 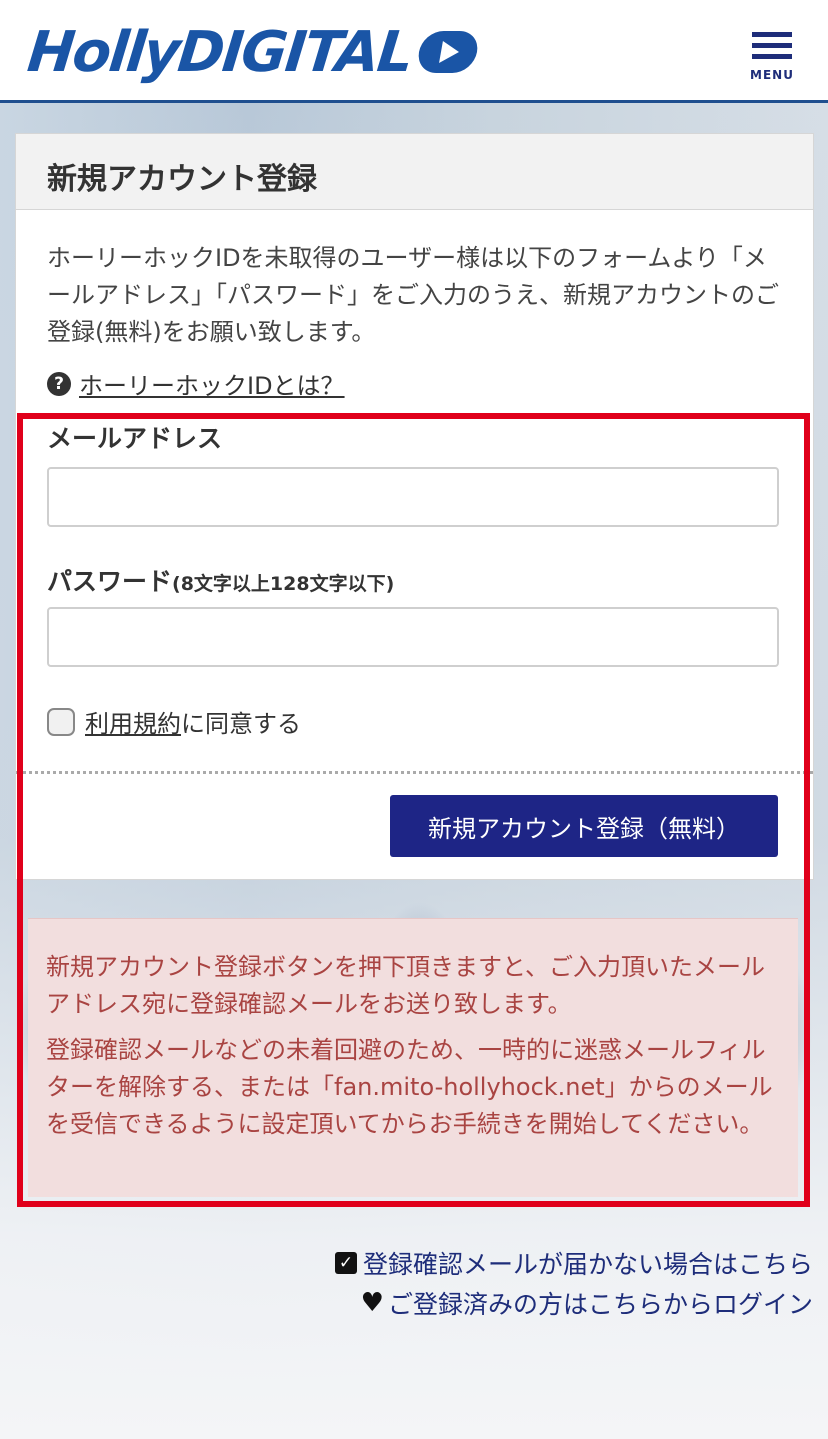 I want to click on password-note: (8文字以上128文字以下), so click(x=283, y=584).